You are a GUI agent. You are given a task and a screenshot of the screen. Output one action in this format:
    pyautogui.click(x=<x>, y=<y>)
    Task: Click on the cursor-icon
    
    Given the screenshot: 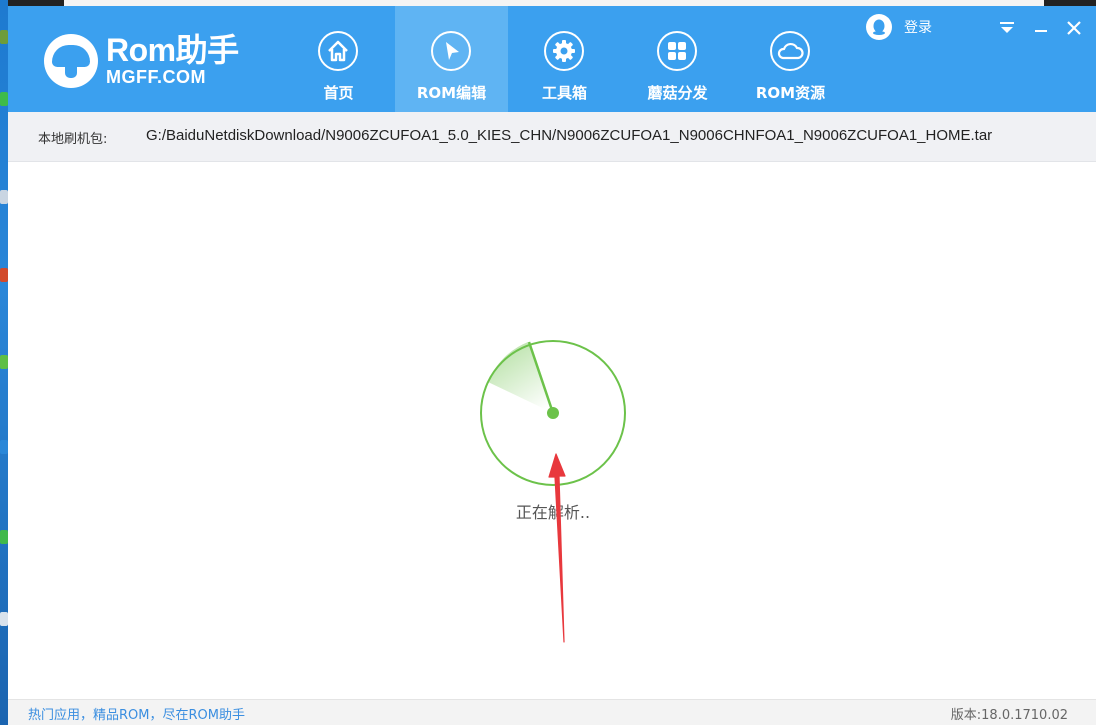 What is the action you would take?
    pyautogui.click(x=451, y=51)
    